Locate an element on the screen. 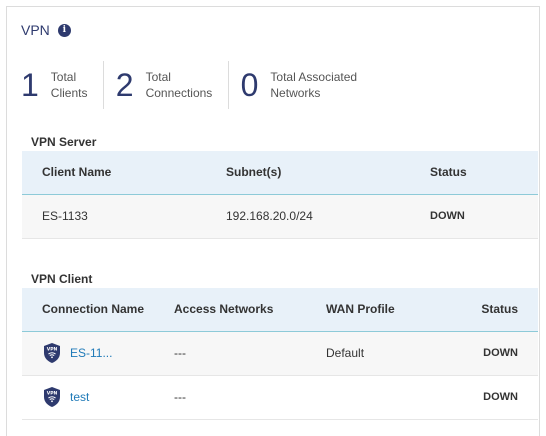  table-row: ES-1133 192.168.20.0/24 DOWN is located at coordinates (280, 216).